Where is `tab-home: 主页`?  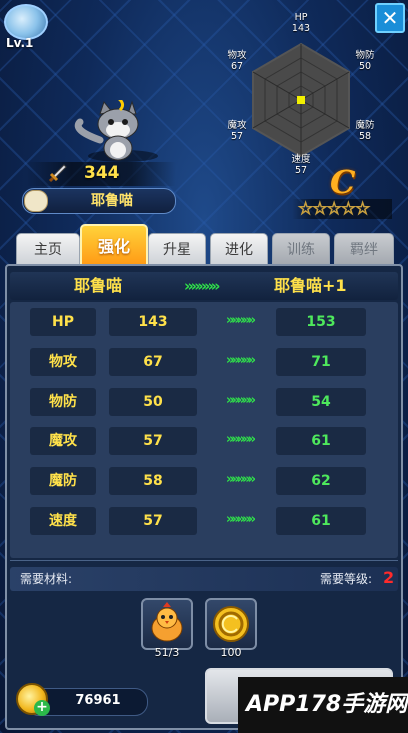 tab-home: 主页 is located at coordinates (48, 249).